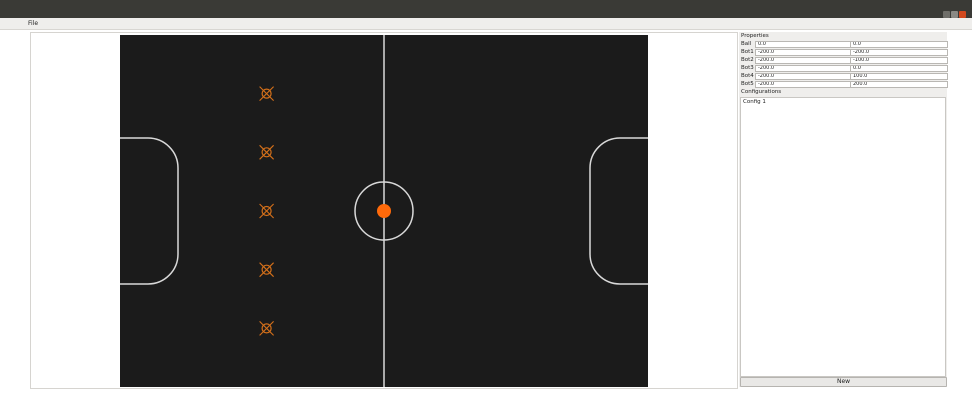 The width and height of the screenshot is (972, 413). Describe the element at coordinates (843, 382) in the screenshot. I see `new-config-button: New` at that location.